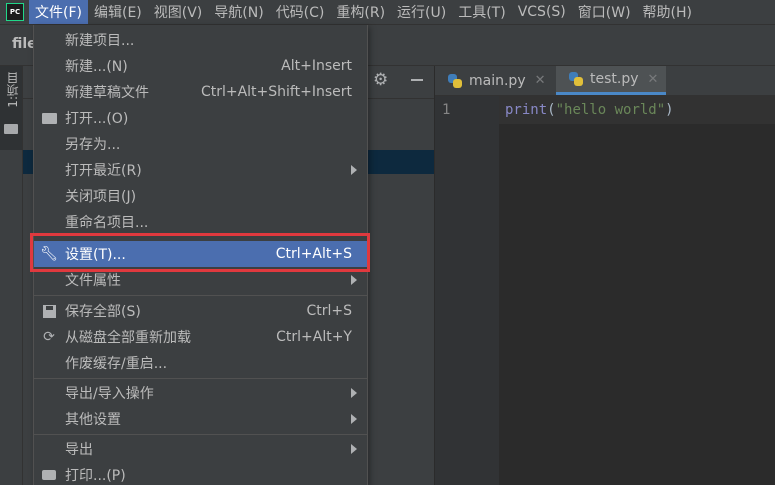 This screenshot has width=775, height=485. I want to click on minimize-icon, so click(417, 80).